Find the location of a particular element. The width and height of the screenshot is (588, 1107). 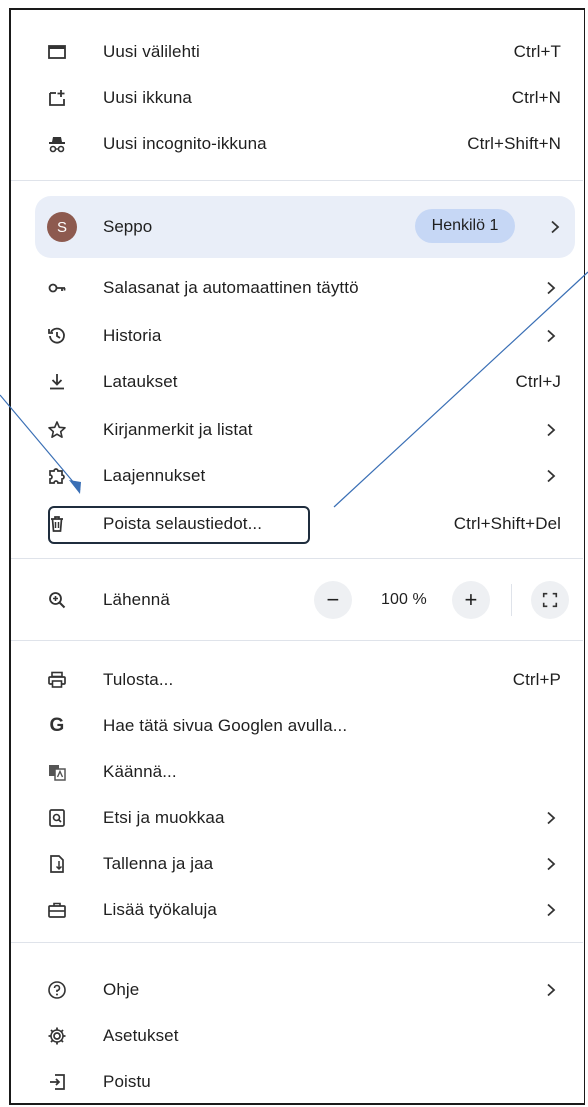

menu-item-label: Uusi välilehti is located at coordinates (151, 51).